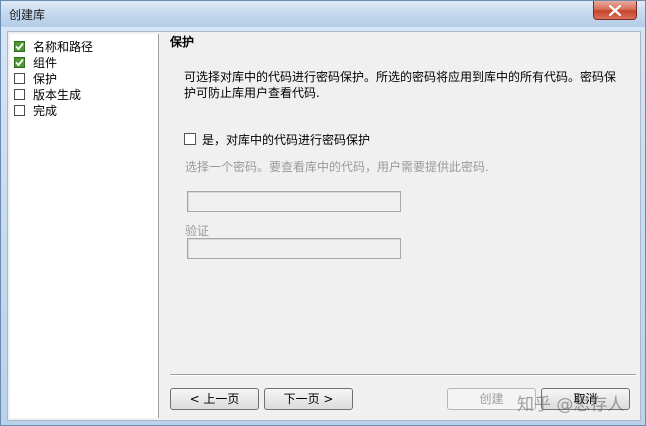 The height and width of the screenshot is (426, 646). What do you see at coordinates (294, 201) in the screenshot?
I see `password-field` at bounding box center [294, 201].